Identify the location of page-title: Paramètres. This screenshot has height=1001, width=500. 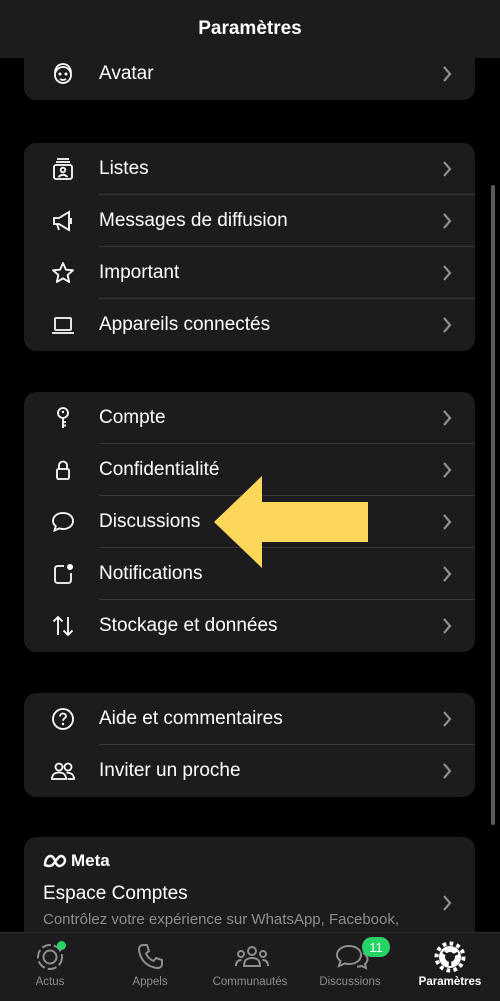
(250, 28).